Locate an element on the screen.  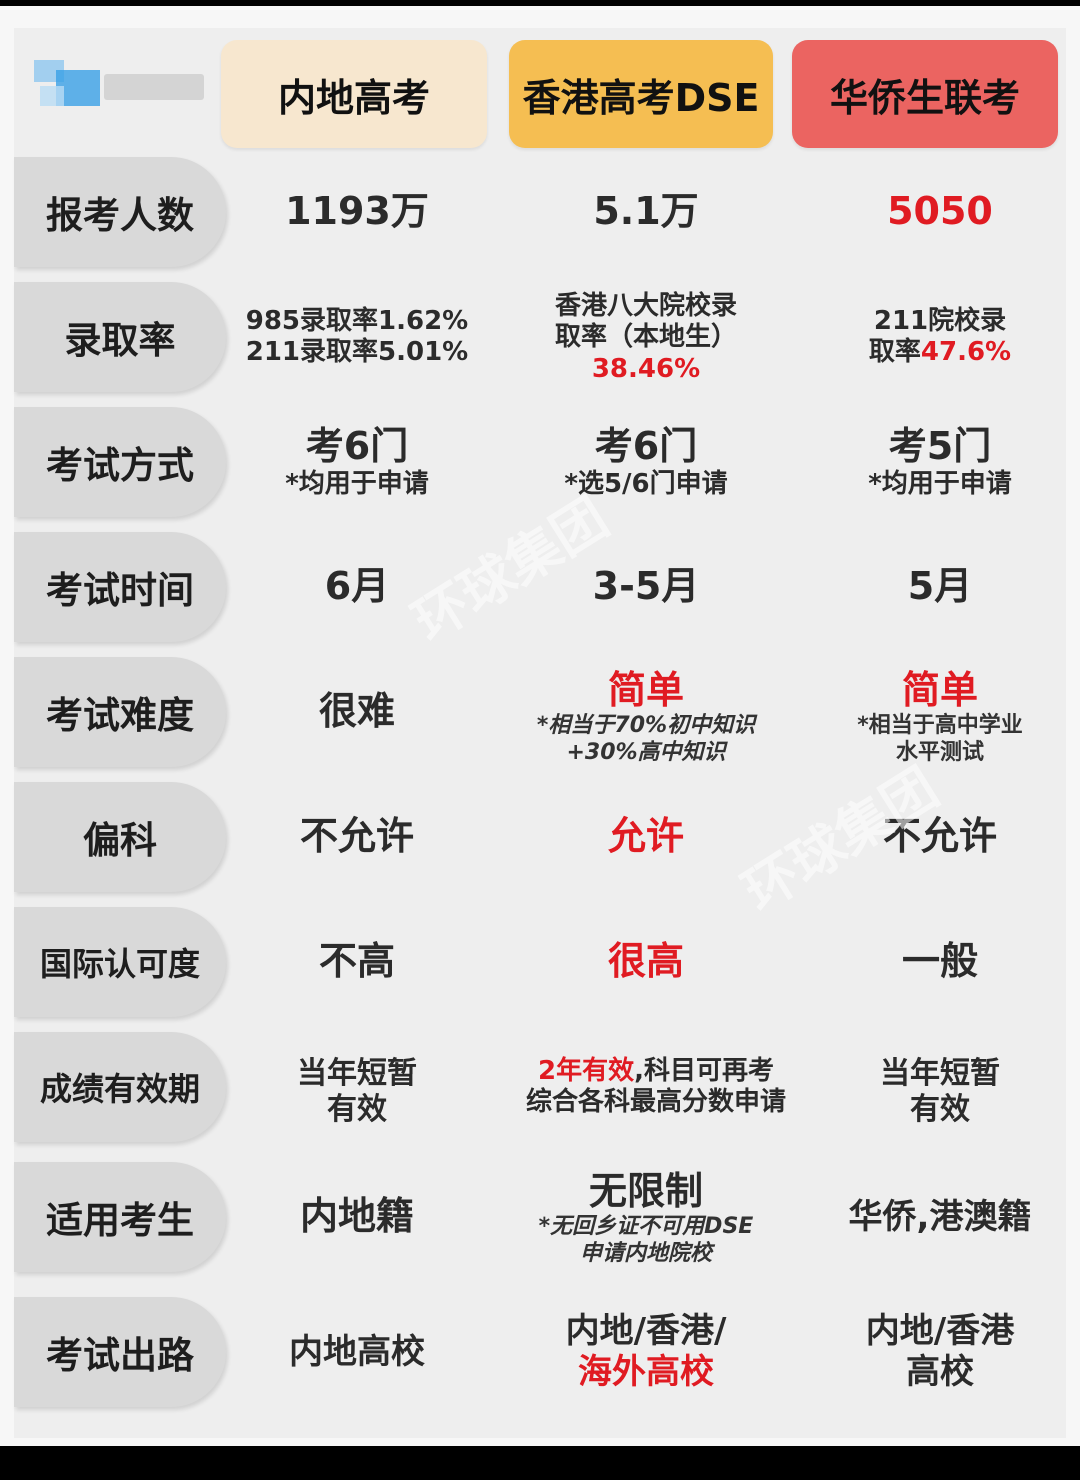
pathway-dse-line2: 海外高校 is located at coordinates (646, 1372).